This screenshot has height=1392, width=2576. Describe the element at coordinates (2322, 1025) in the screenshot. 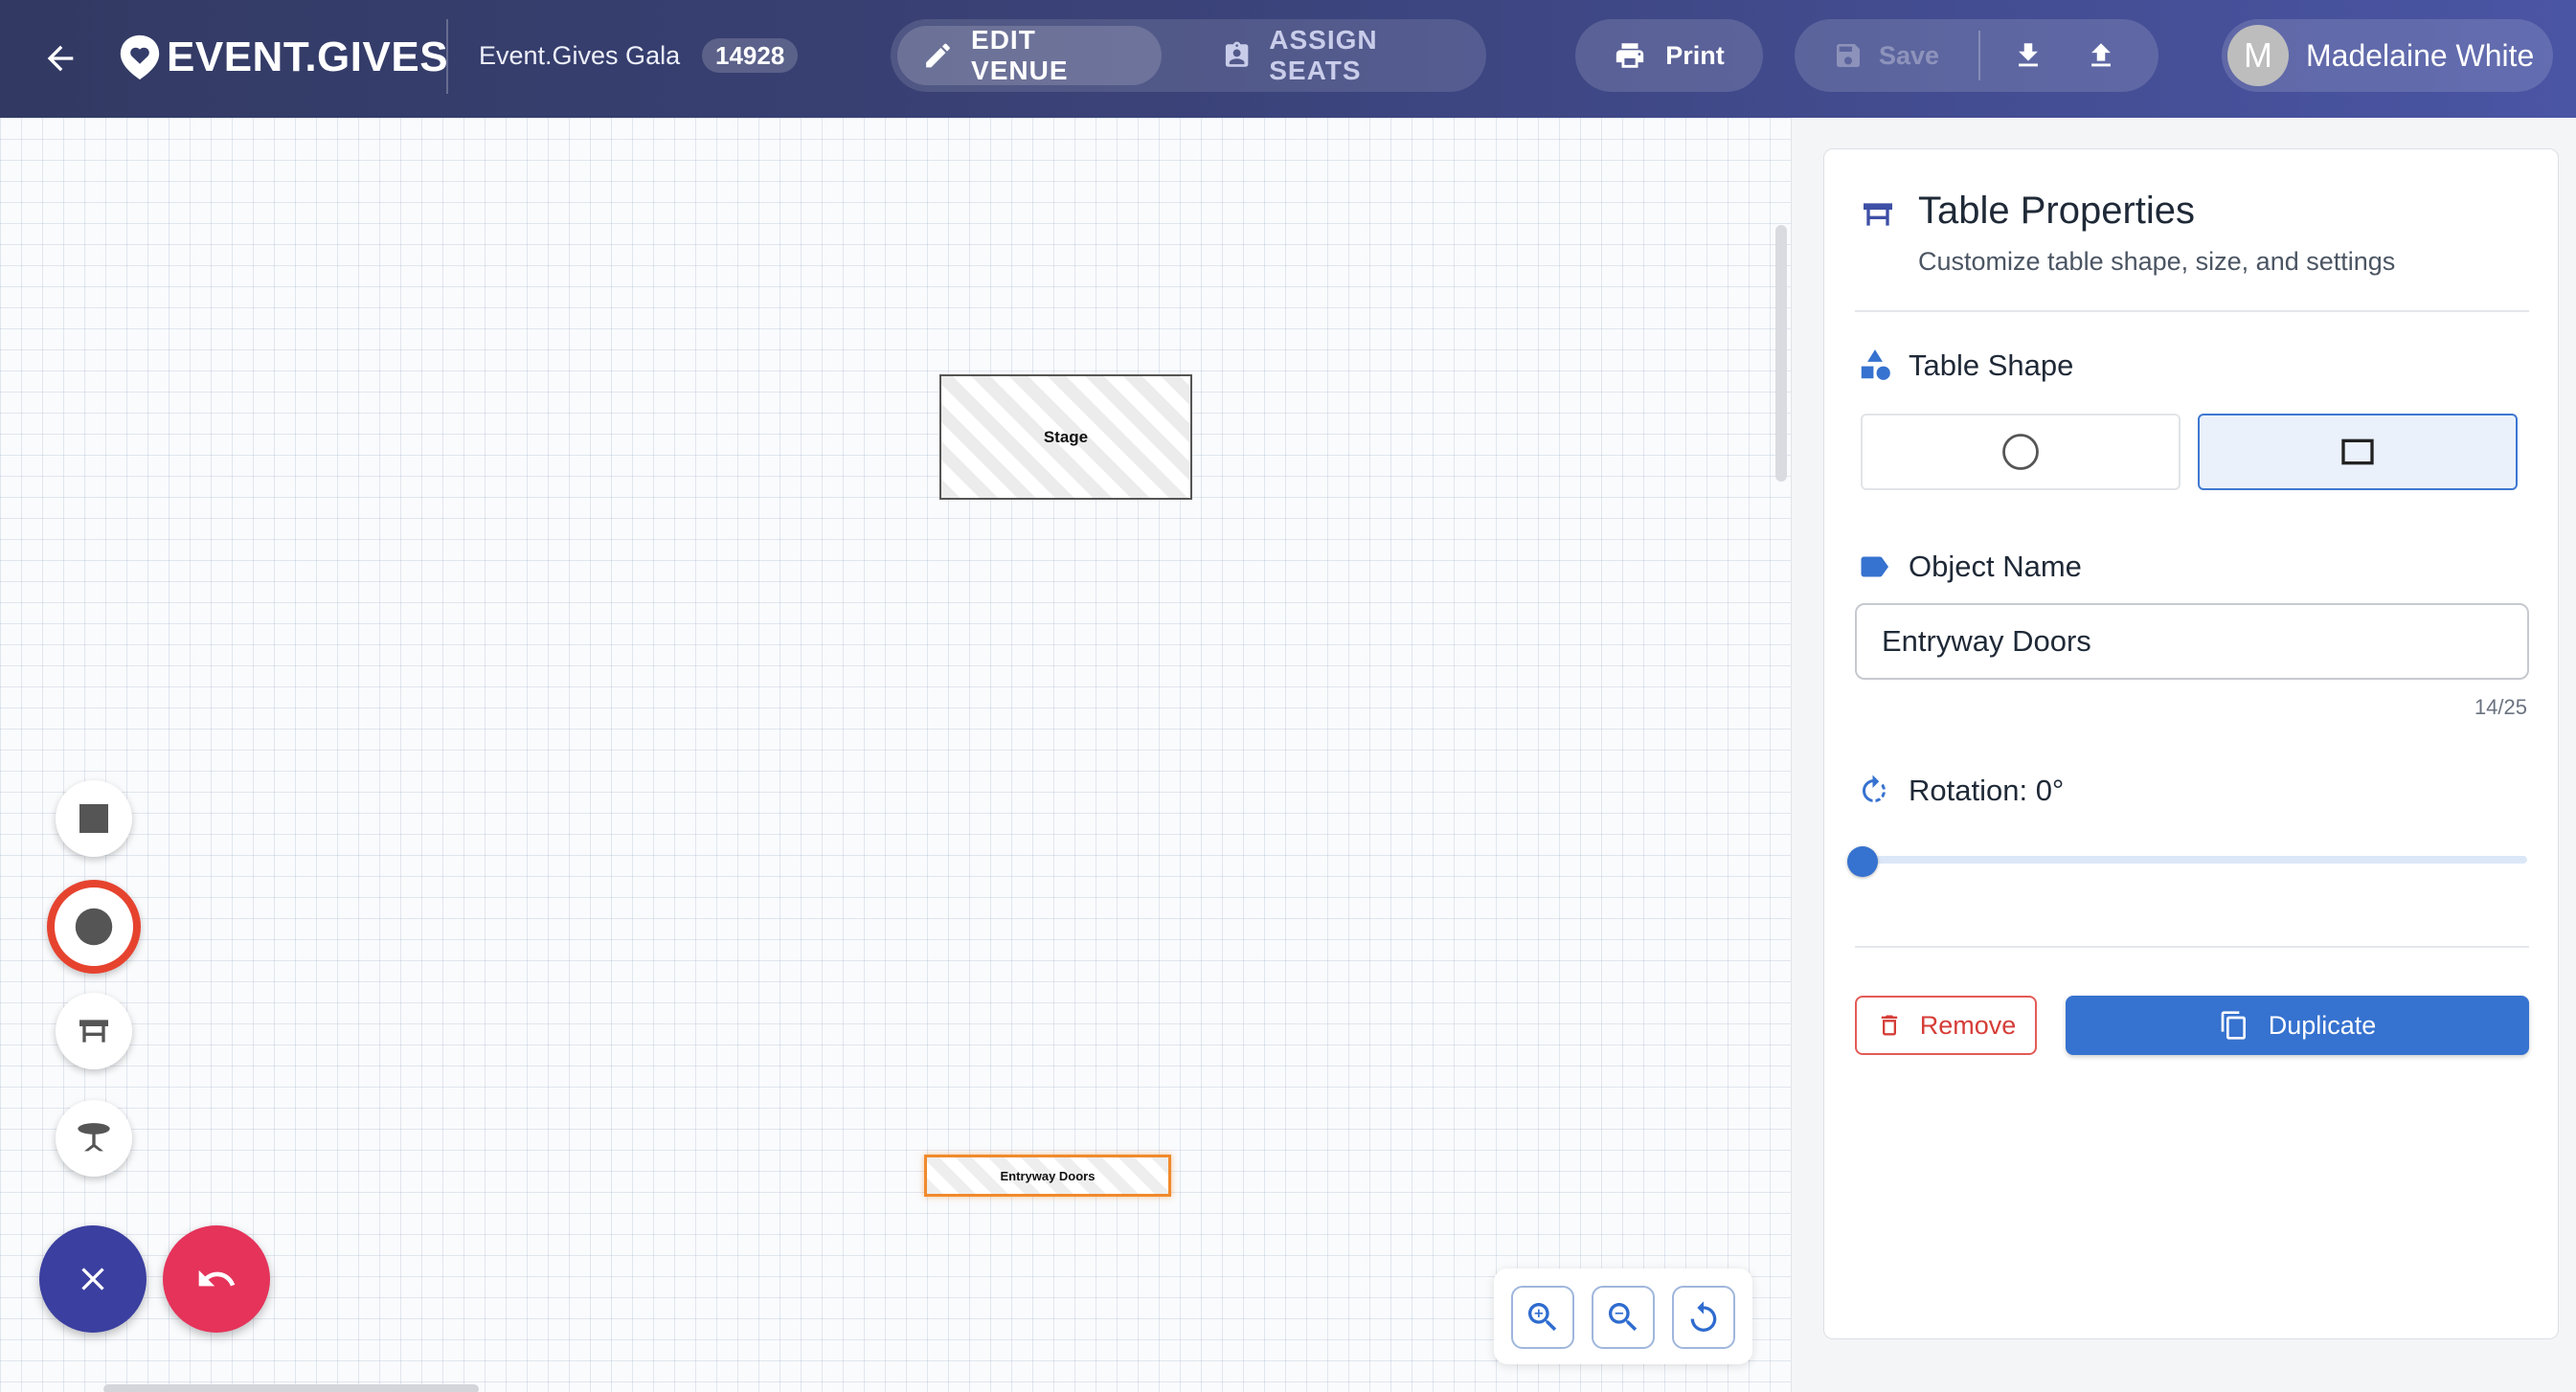

I see `duplicate-label: Duplicate` at that location.